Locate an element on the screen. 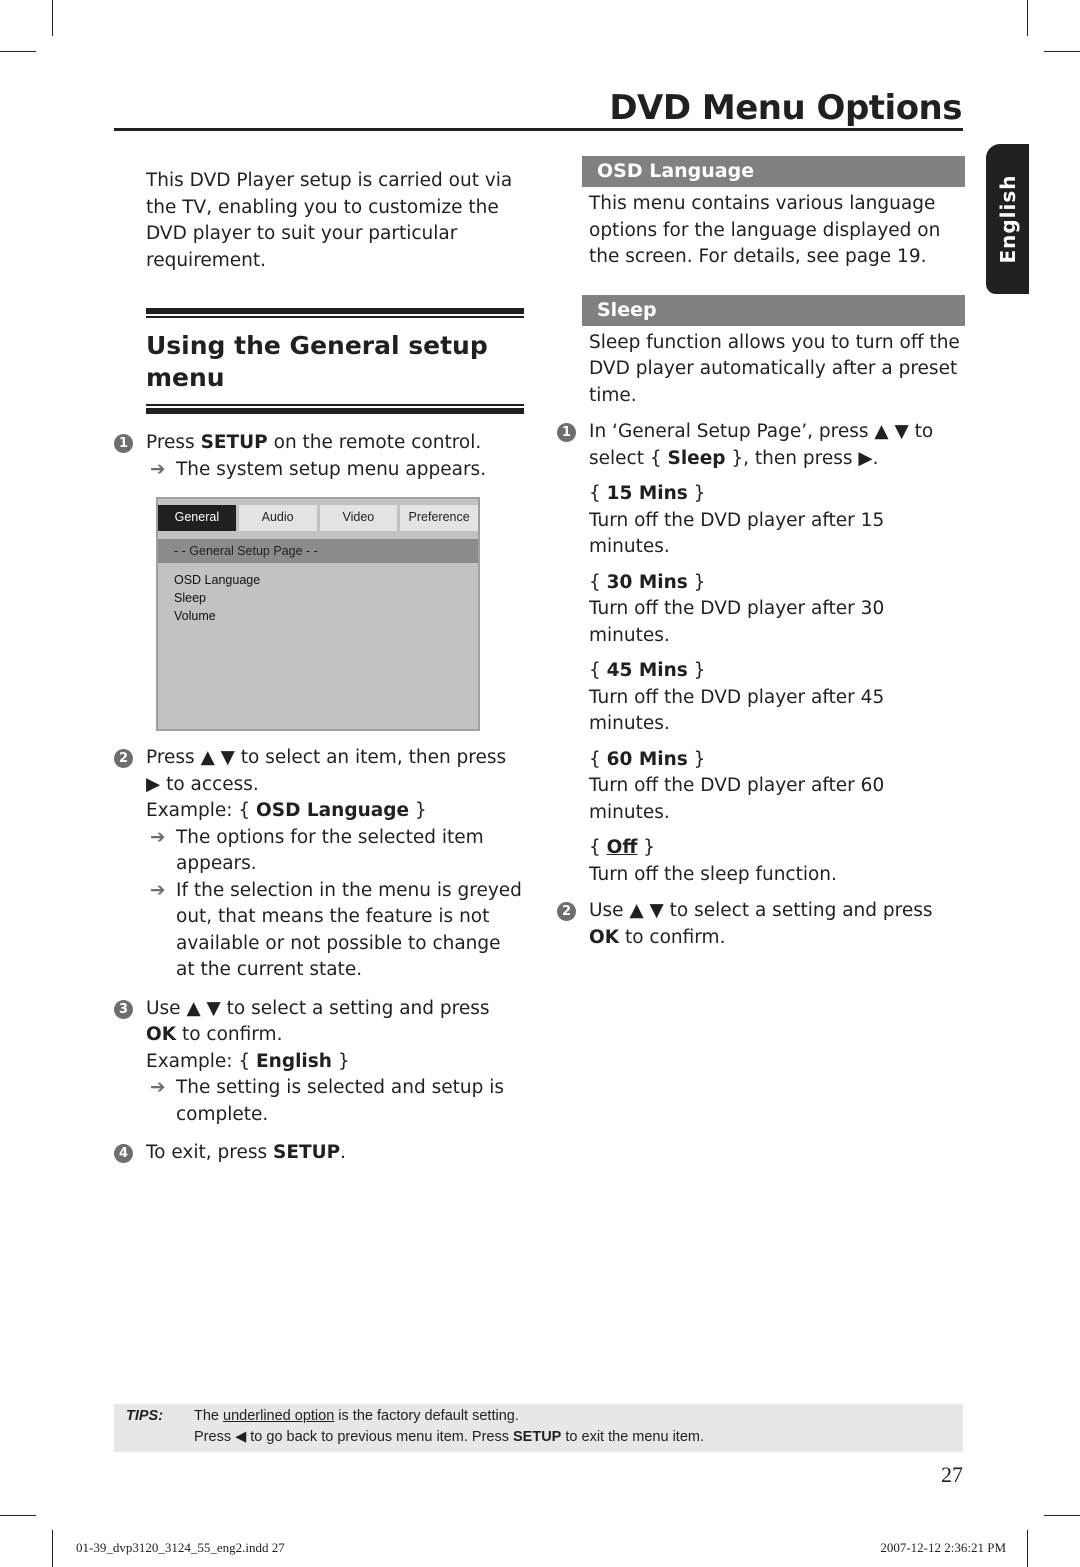  tips-text: The is located at coordinates (209, 1416).